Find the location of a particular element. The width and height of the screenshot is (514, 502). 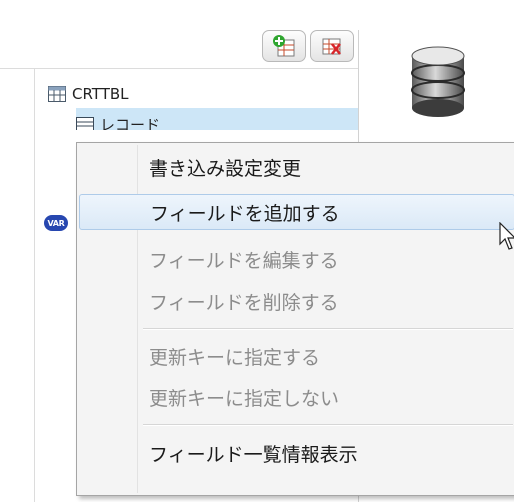

menu-item-field-list-info: フィールド一覧情報表示 is located at coordinates (296, 453).